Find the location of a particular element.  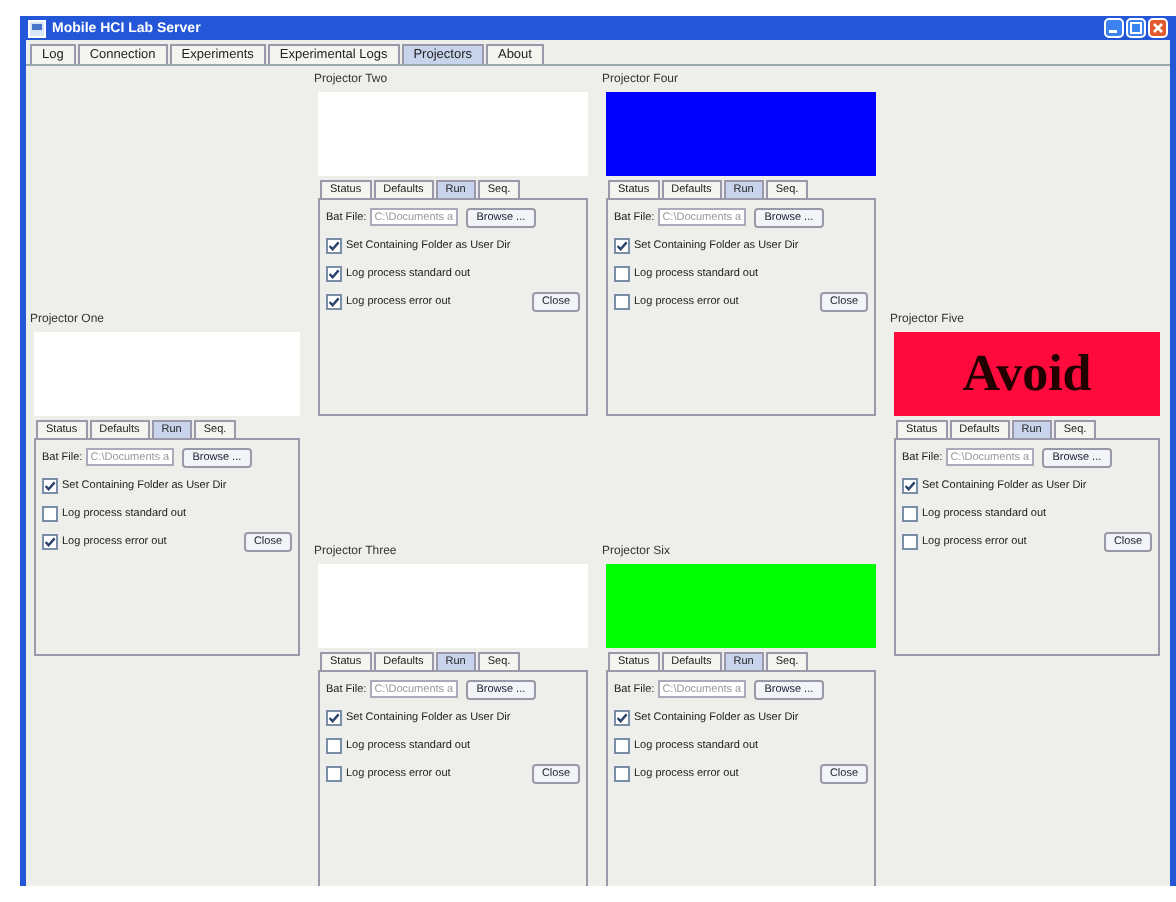

close-icon is located at coordinates (1158, 28).